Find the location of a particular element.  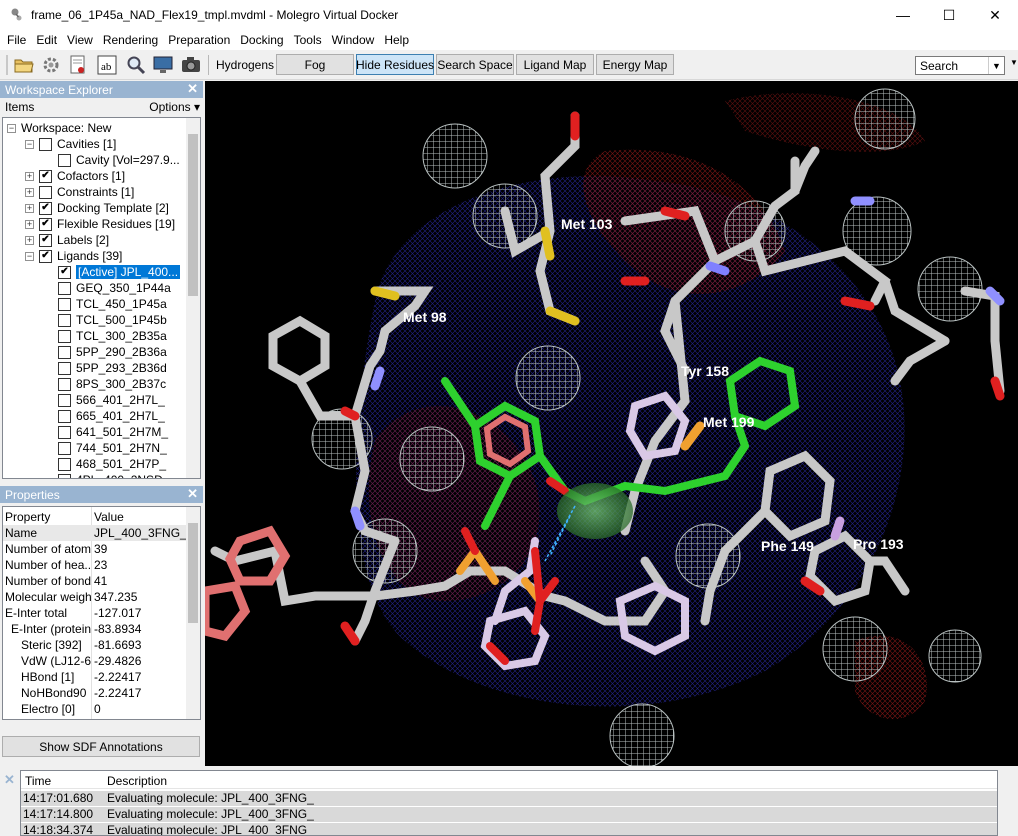

tree-node: TCL_500_1P45b is located at coordinates (112, 320).